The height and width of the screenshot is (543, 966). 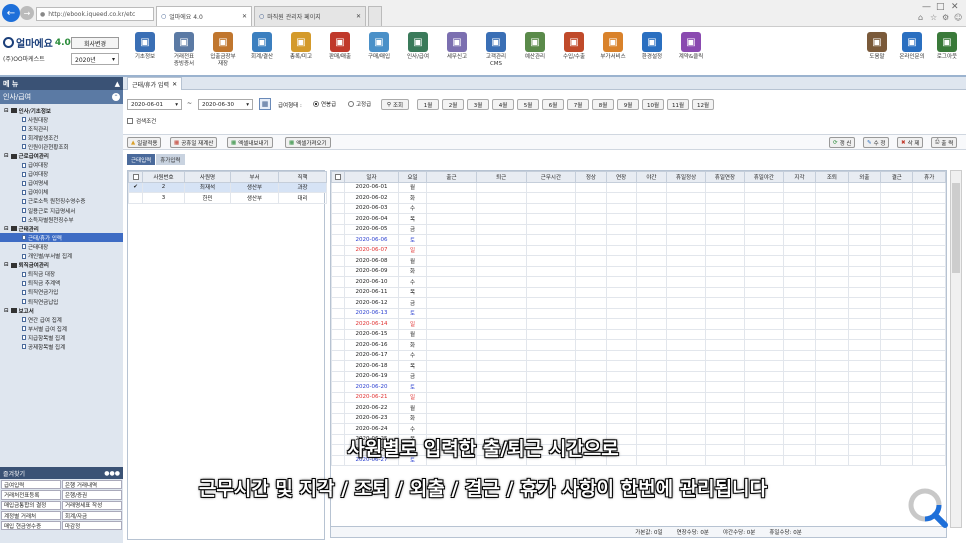 What do you see at coordinates (308, 142) in the screenshot?
I see `import-excel-button: ▦ 엑셀가져오기` at bounding box center [308, 142].